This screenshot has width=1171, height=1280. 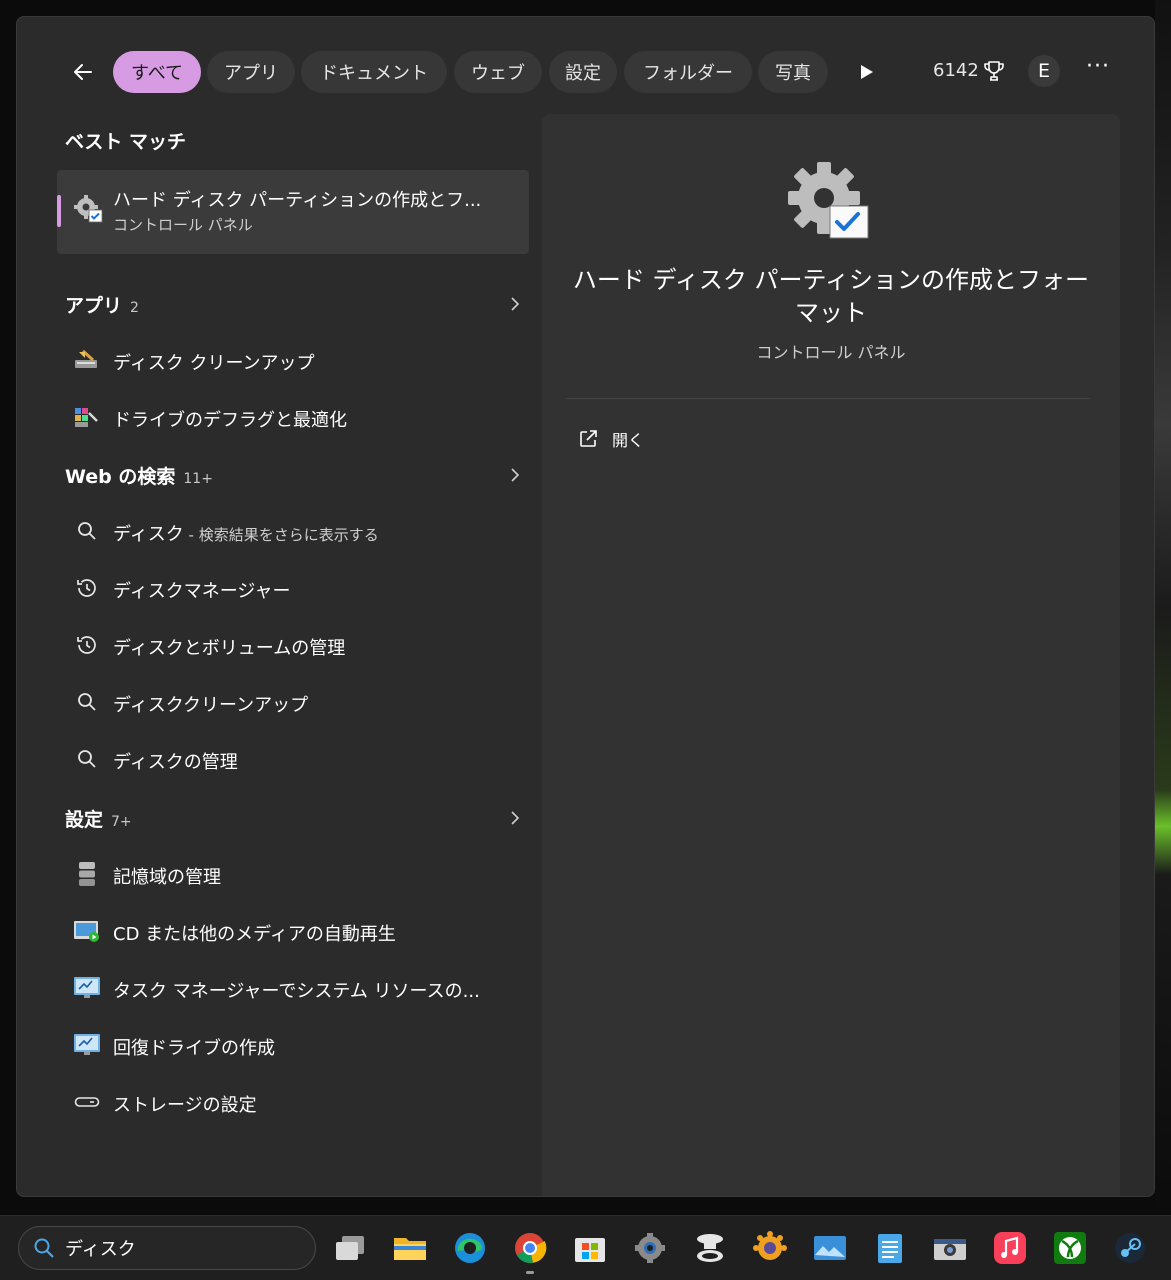 I want to click on file-explorer-icon, so click(x=410, y=1248).